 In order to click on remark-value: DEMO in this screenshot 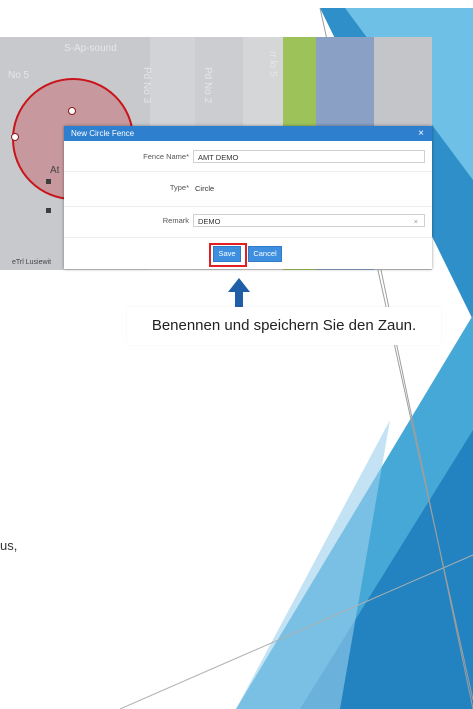, I will do `click(209, 221)`.